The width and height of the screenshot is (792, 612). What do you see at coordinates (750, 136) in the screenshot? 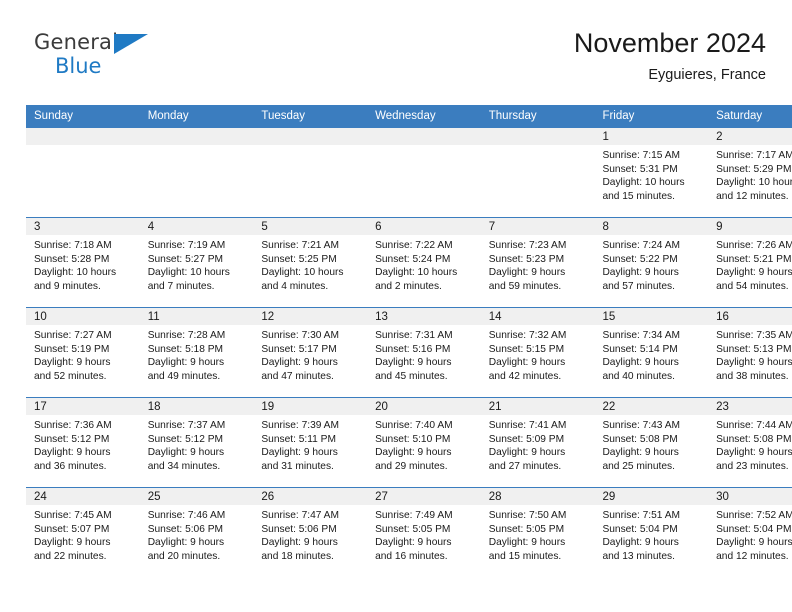
I see `day-number: 2` at bounding box center [750, 136].